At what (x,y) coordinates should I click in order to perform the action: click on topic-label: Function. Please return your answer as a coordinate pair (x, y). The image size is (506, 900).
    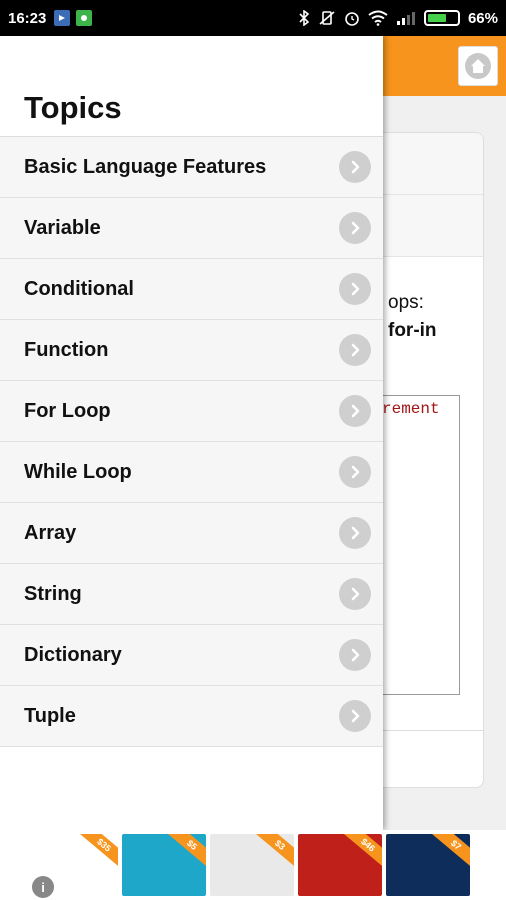
    Looking at the image, I should click on (66, 349).